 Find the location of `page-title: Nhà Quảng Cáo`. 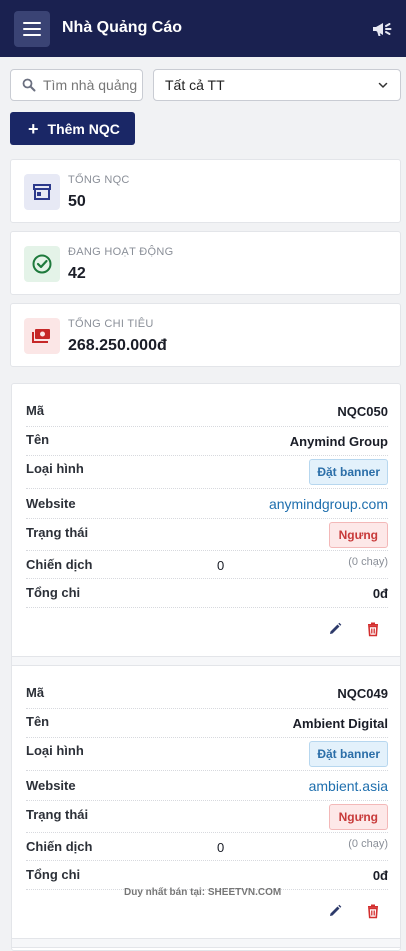

page-title: Nhà Quảng Cáo is located at coordinates (122, 27).